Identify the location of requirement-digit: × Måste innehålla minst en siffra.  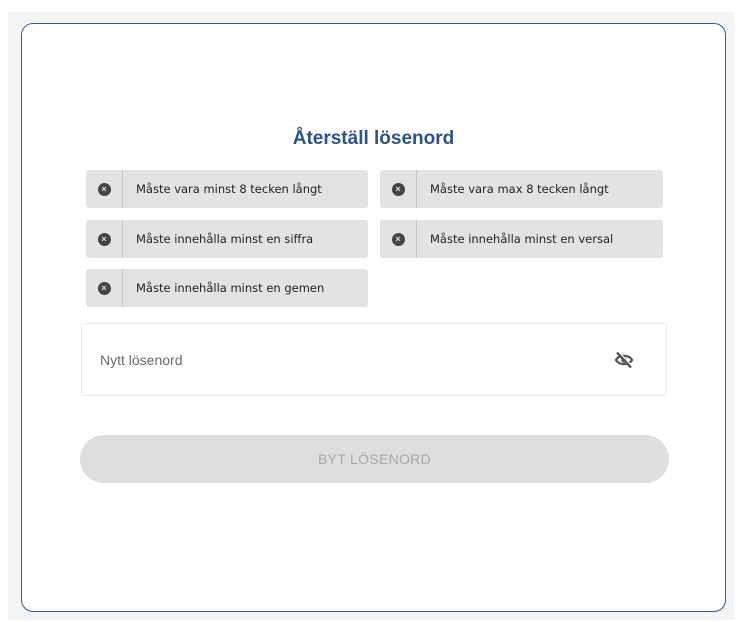
(227, 239).